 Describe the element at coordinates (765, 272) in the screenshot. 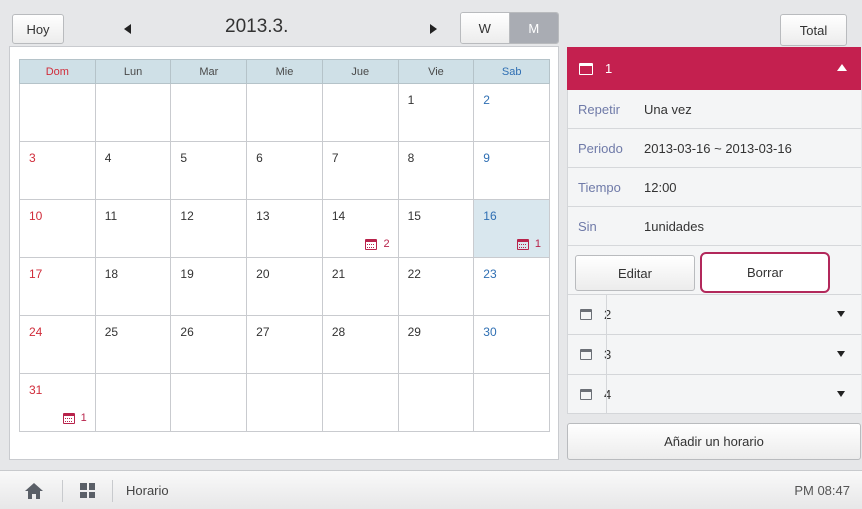

I see `delete-button: Borrar` at that location.